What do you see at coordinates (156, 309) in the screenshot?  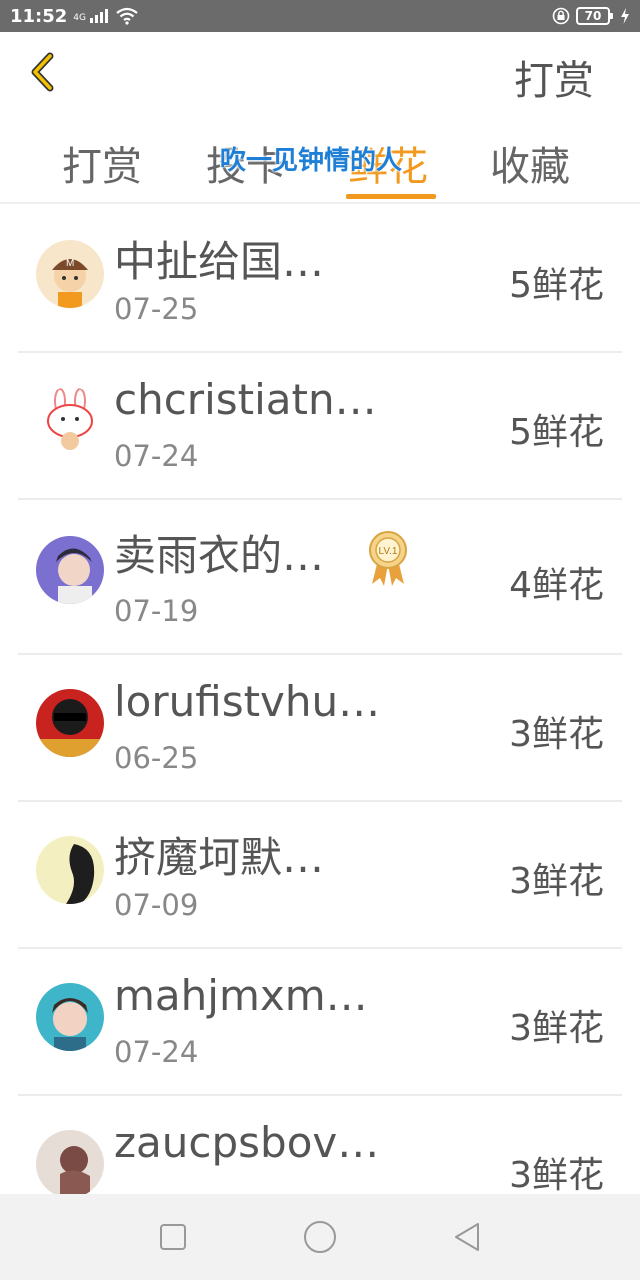 I see `date: 07-25` at bounding box center [156, 309].